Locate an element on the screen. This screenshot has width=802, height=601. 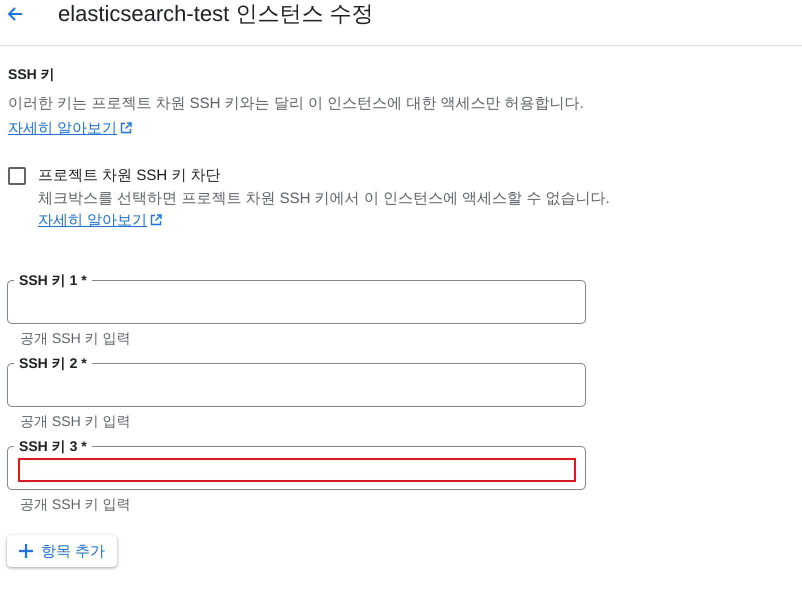
field-label: SSH 키 2 * is located at coordinates (53, 363).